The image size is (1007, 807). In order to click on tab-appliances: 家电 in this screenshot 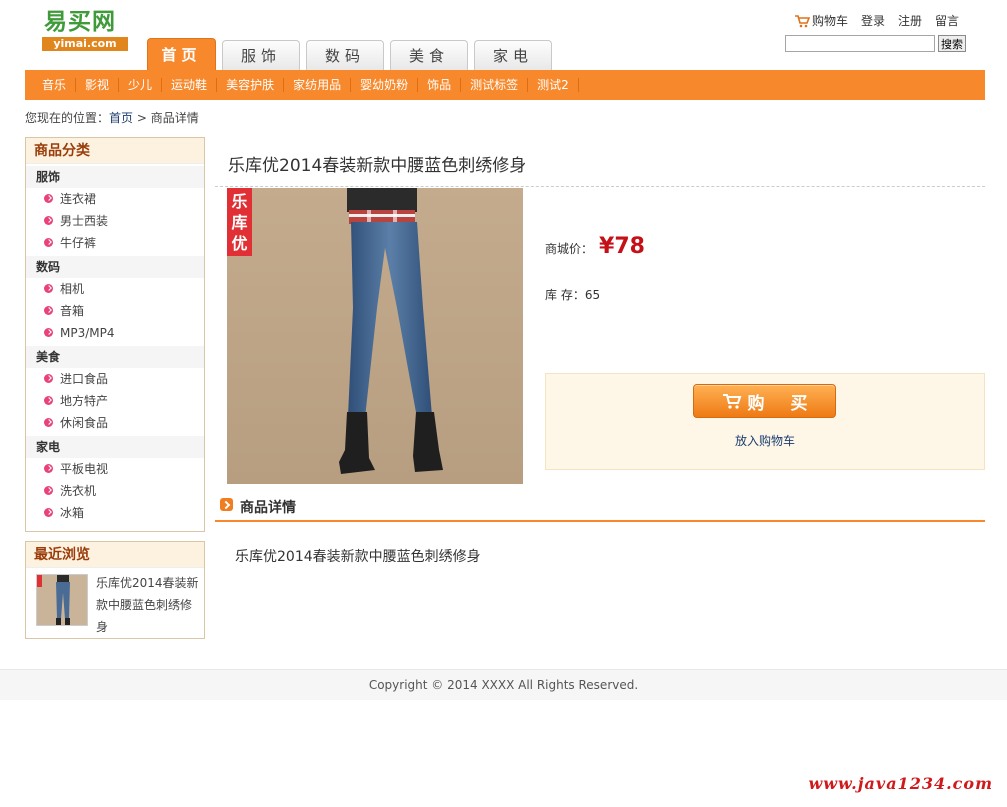, I will do `click(513, 55)`.